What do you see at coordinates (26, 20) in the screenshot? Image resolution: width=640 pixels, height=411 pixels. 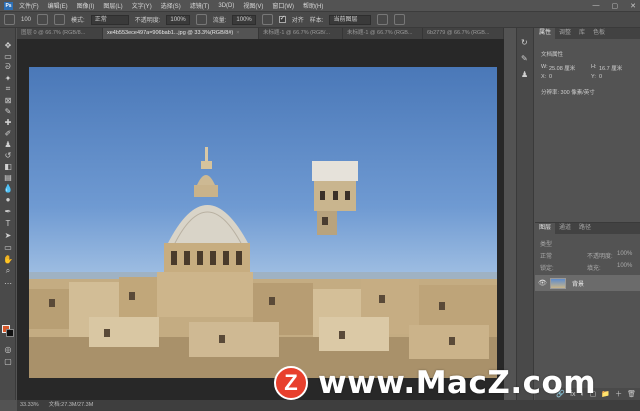 I see `brush-size-value: 100` at bounding box center [26, 20].